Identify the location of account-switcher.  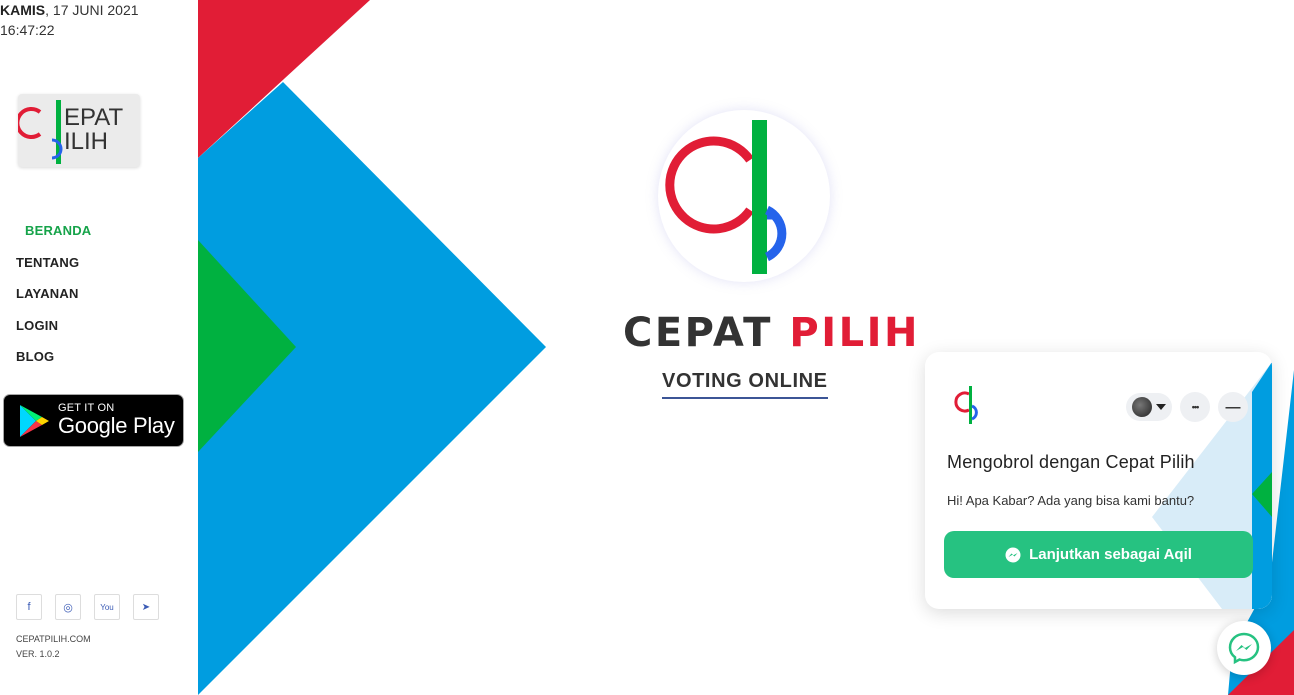
(1149, 407).